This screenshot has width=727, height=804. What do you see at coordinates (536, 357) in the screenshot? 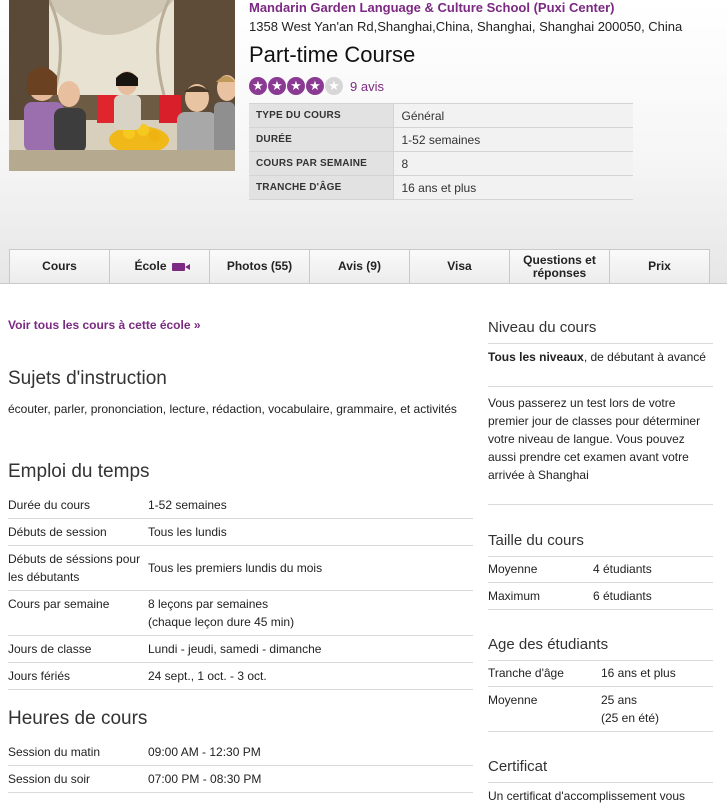
I see `level-value: Tous les niveaux` at bounding box center [536, 357].